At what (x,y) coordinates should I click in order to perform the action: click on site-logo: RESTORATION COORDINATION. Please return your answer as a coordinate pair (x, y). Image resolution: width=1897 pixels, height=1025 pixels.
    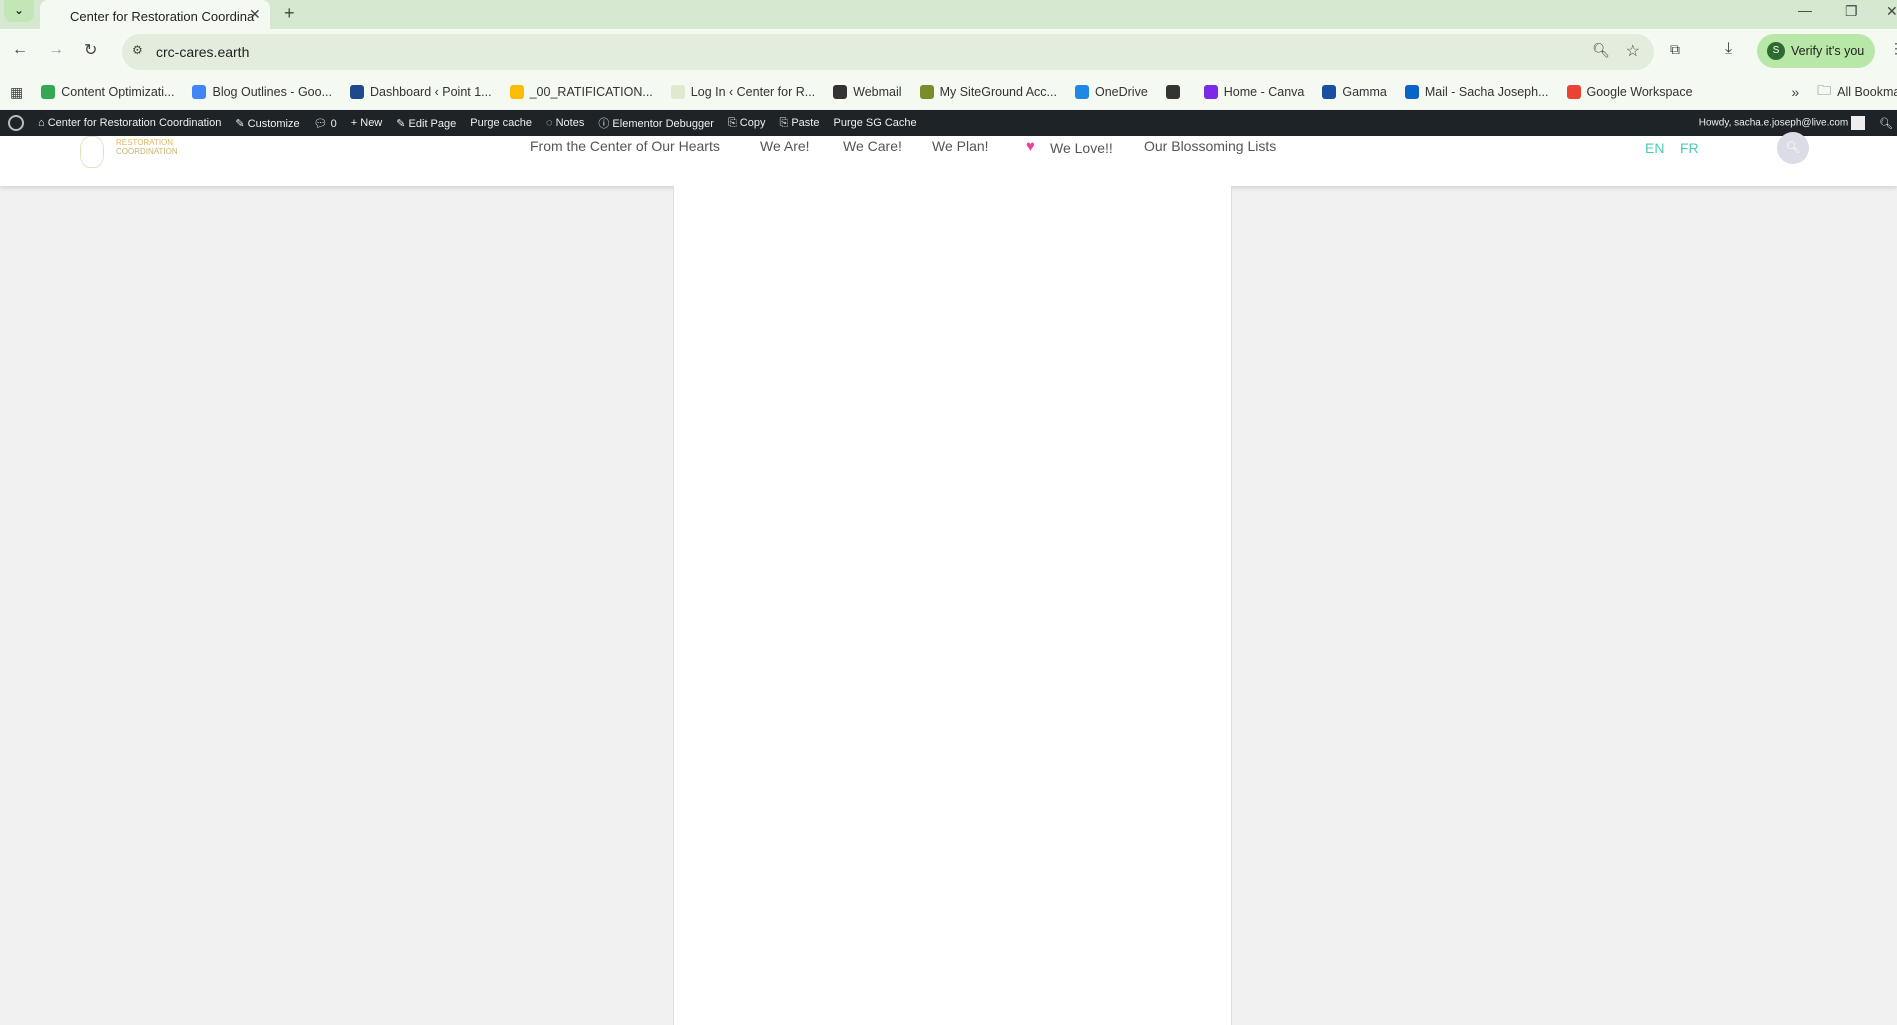
    Looking at the image, I should click on (135, 153).